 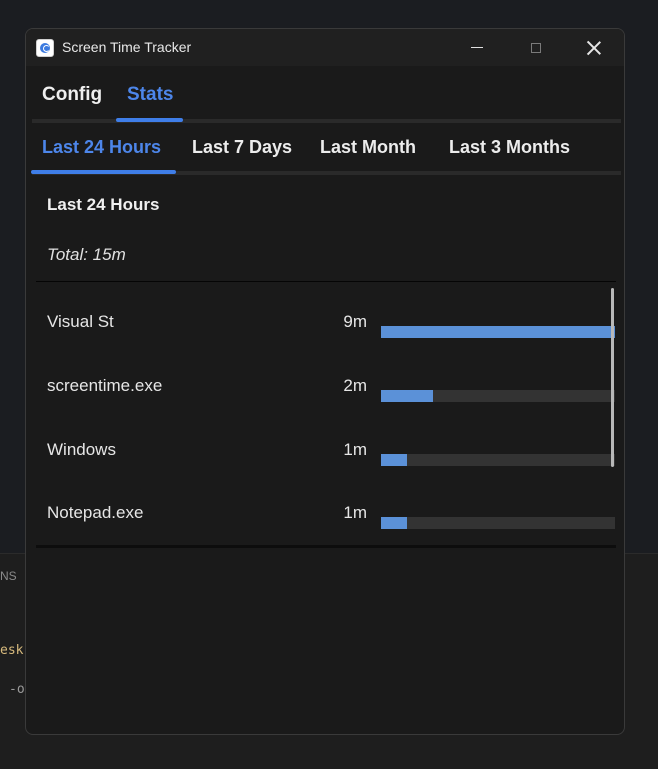 I want to click on minimize-icon, so click(x=477, y=47).